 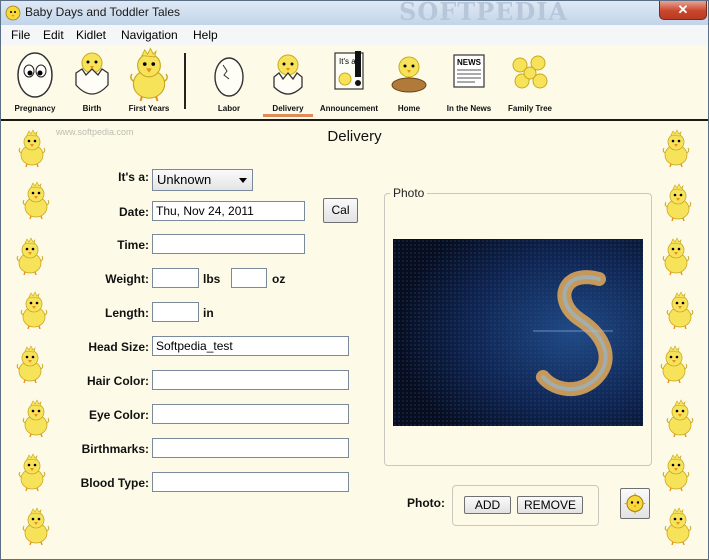 I want to click on its-a-select: Unknown, so click(x=202, y=180).